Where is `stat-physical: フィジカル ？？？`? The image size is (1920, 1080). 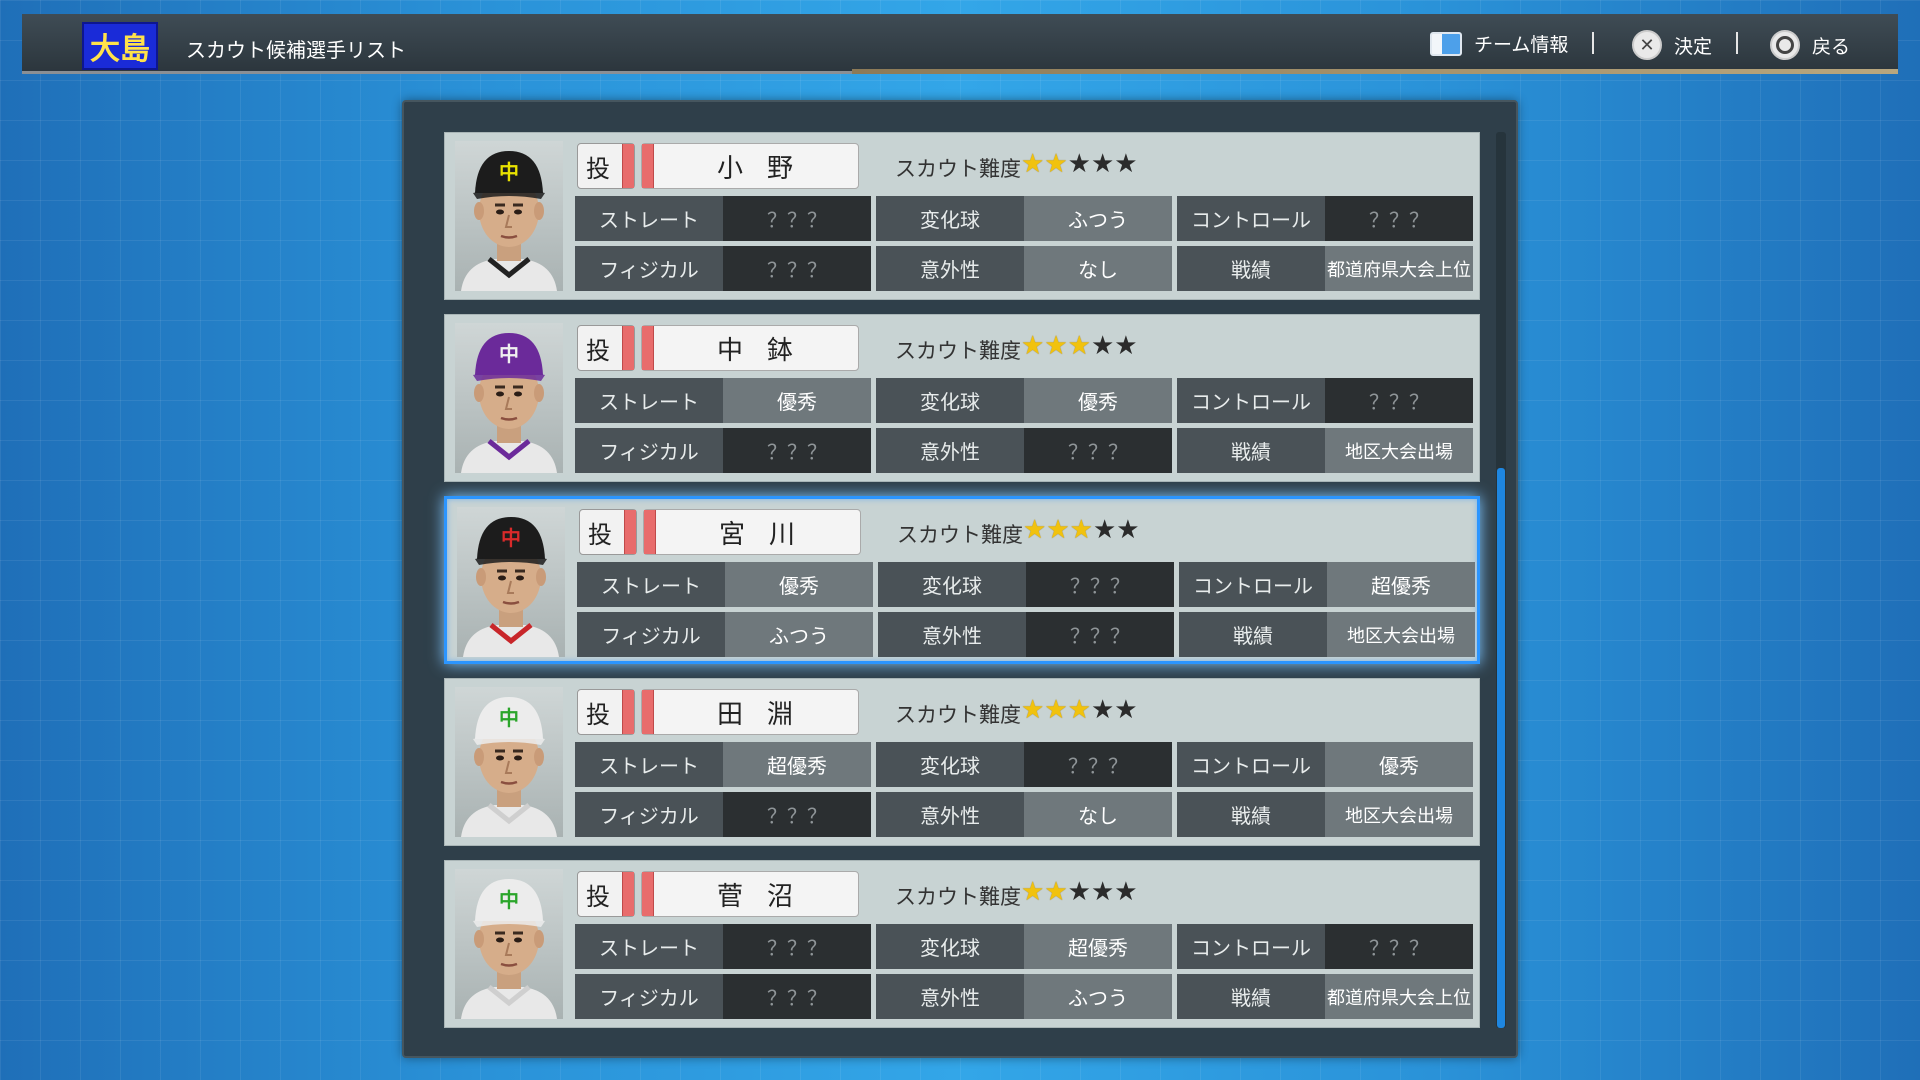 stat-physical: フィジカル ？？？ is located at coordinates (723, 814).